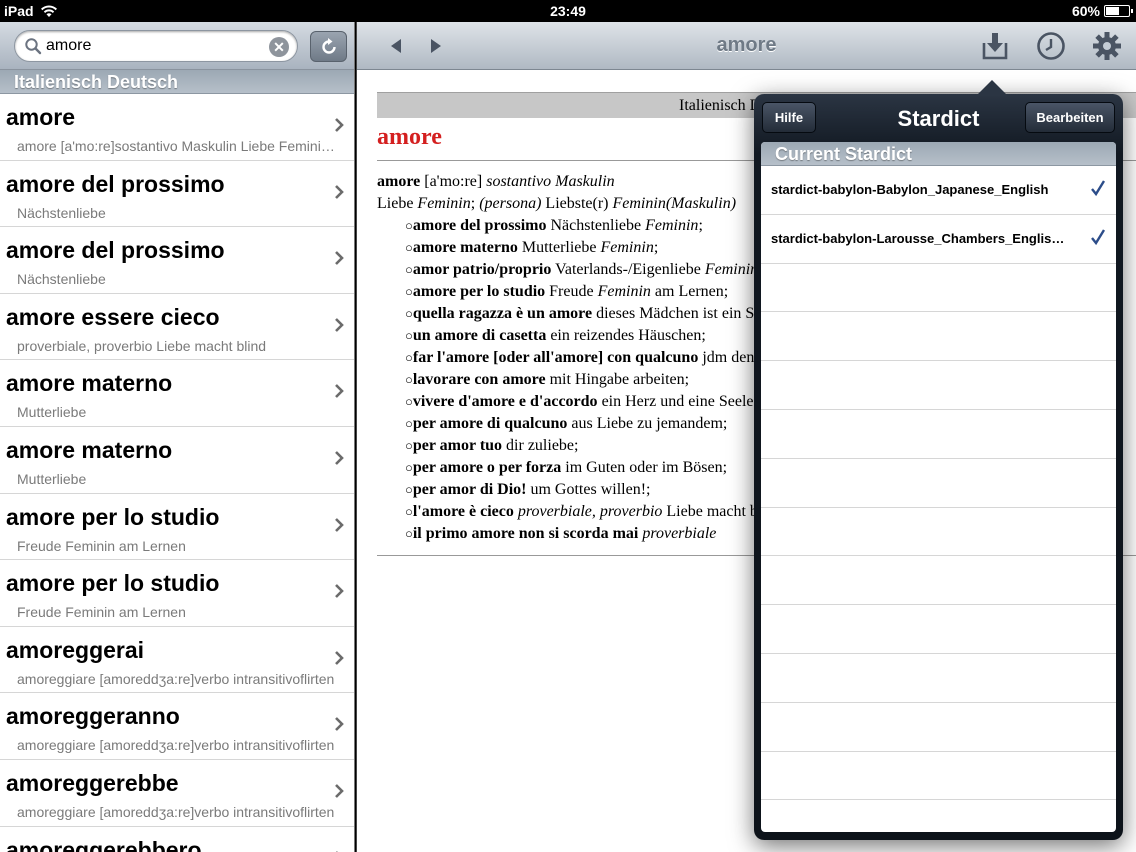 Image resolution: width=1136 pixels, height=852 pixels. Describe the element at coordinates (41, 117) in the screenshot. I see `list-item-title: amore` at that location.